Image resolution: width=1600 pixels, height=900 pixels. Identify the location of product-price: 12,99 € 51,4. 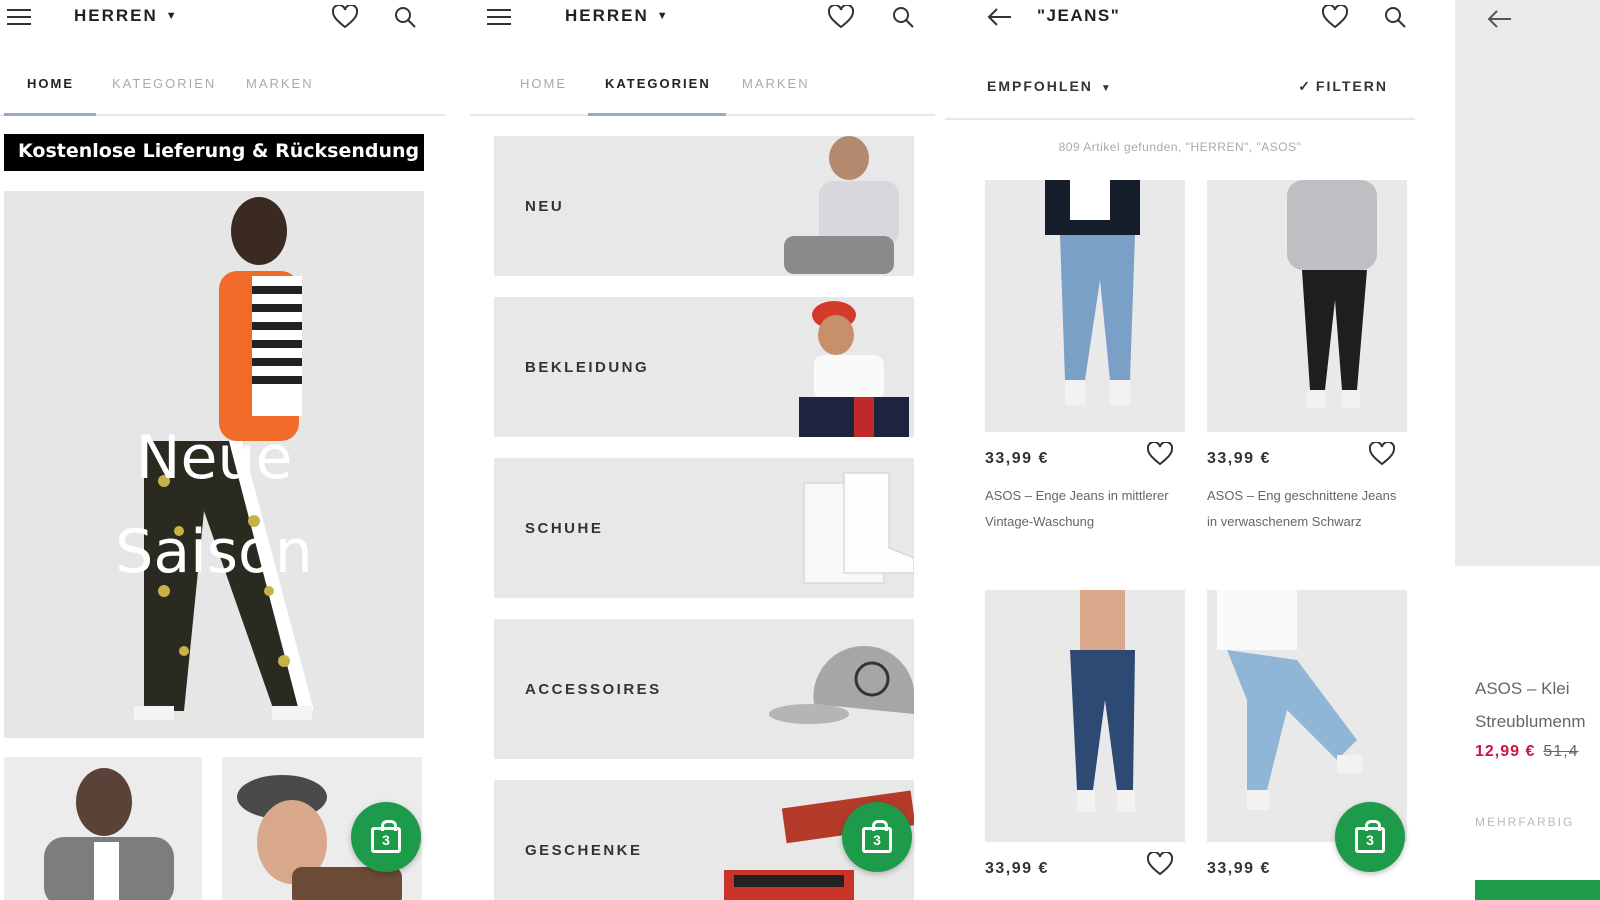
(1527, 752).